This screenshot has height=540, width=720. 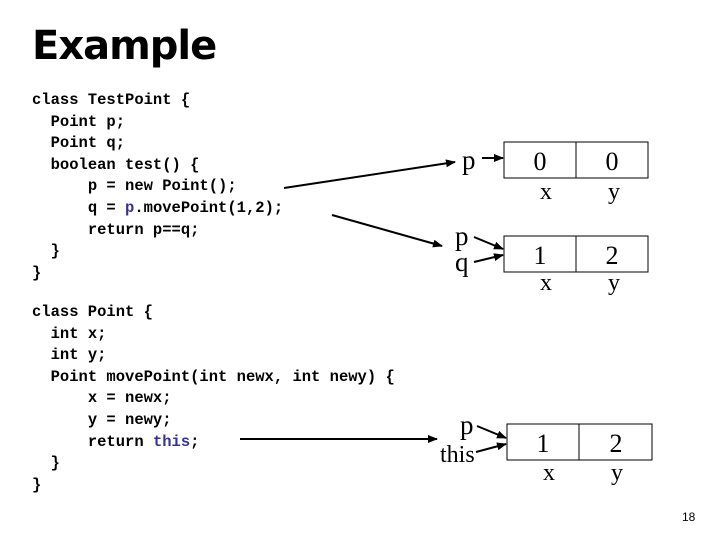 I want to click on object-diagram-3: p this 1 2 x y, so click(x=546, y=448).